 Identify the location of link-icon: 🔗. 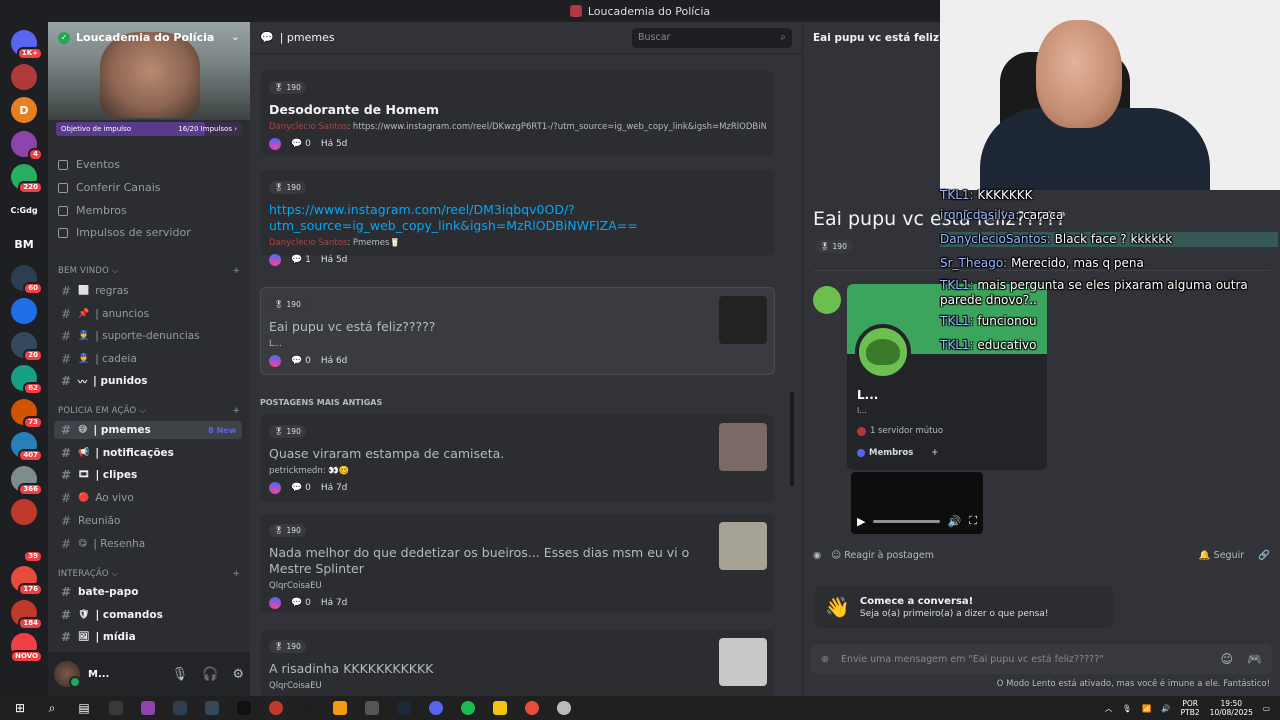
(1264, 555).